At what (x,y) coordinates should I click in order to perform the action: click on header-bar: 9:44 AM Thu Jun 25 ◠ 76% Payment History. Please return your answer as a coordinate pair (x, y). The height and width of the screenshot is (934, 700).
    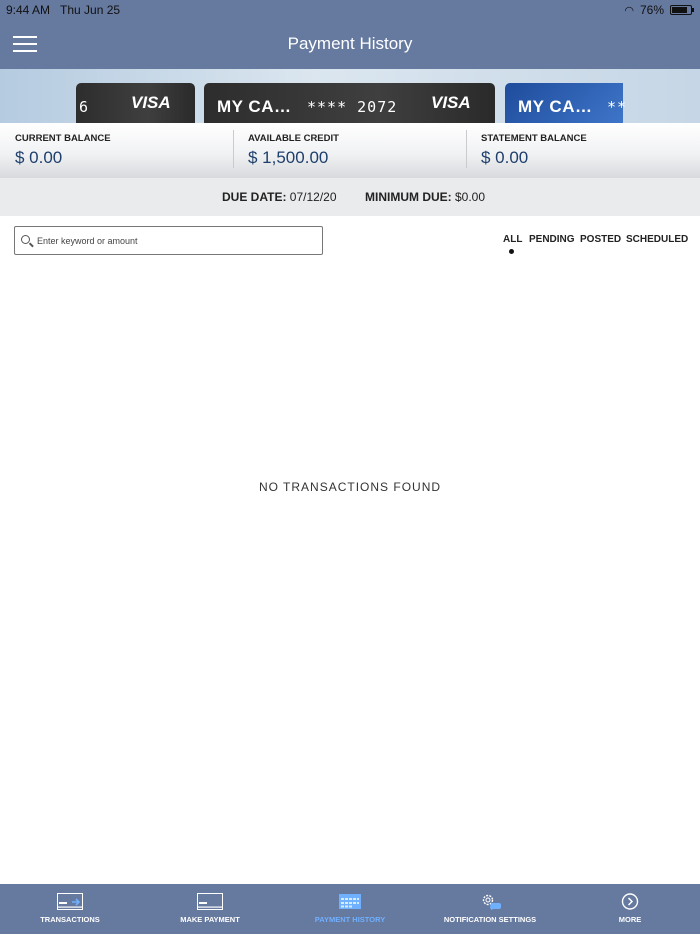
    Looking at the image, I should click on (350, 34).